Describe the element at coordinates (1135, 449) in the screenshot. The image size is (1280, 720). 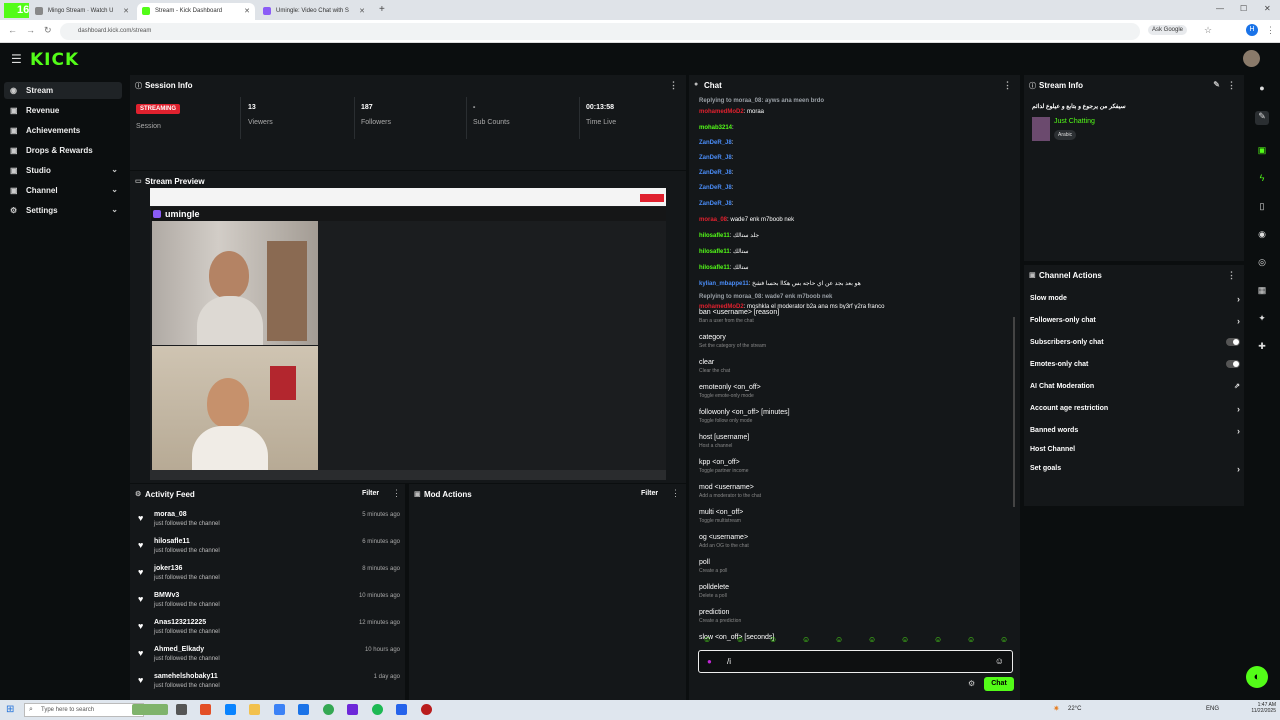
I see `channel-action-host-channel: Host Channel` at that location.